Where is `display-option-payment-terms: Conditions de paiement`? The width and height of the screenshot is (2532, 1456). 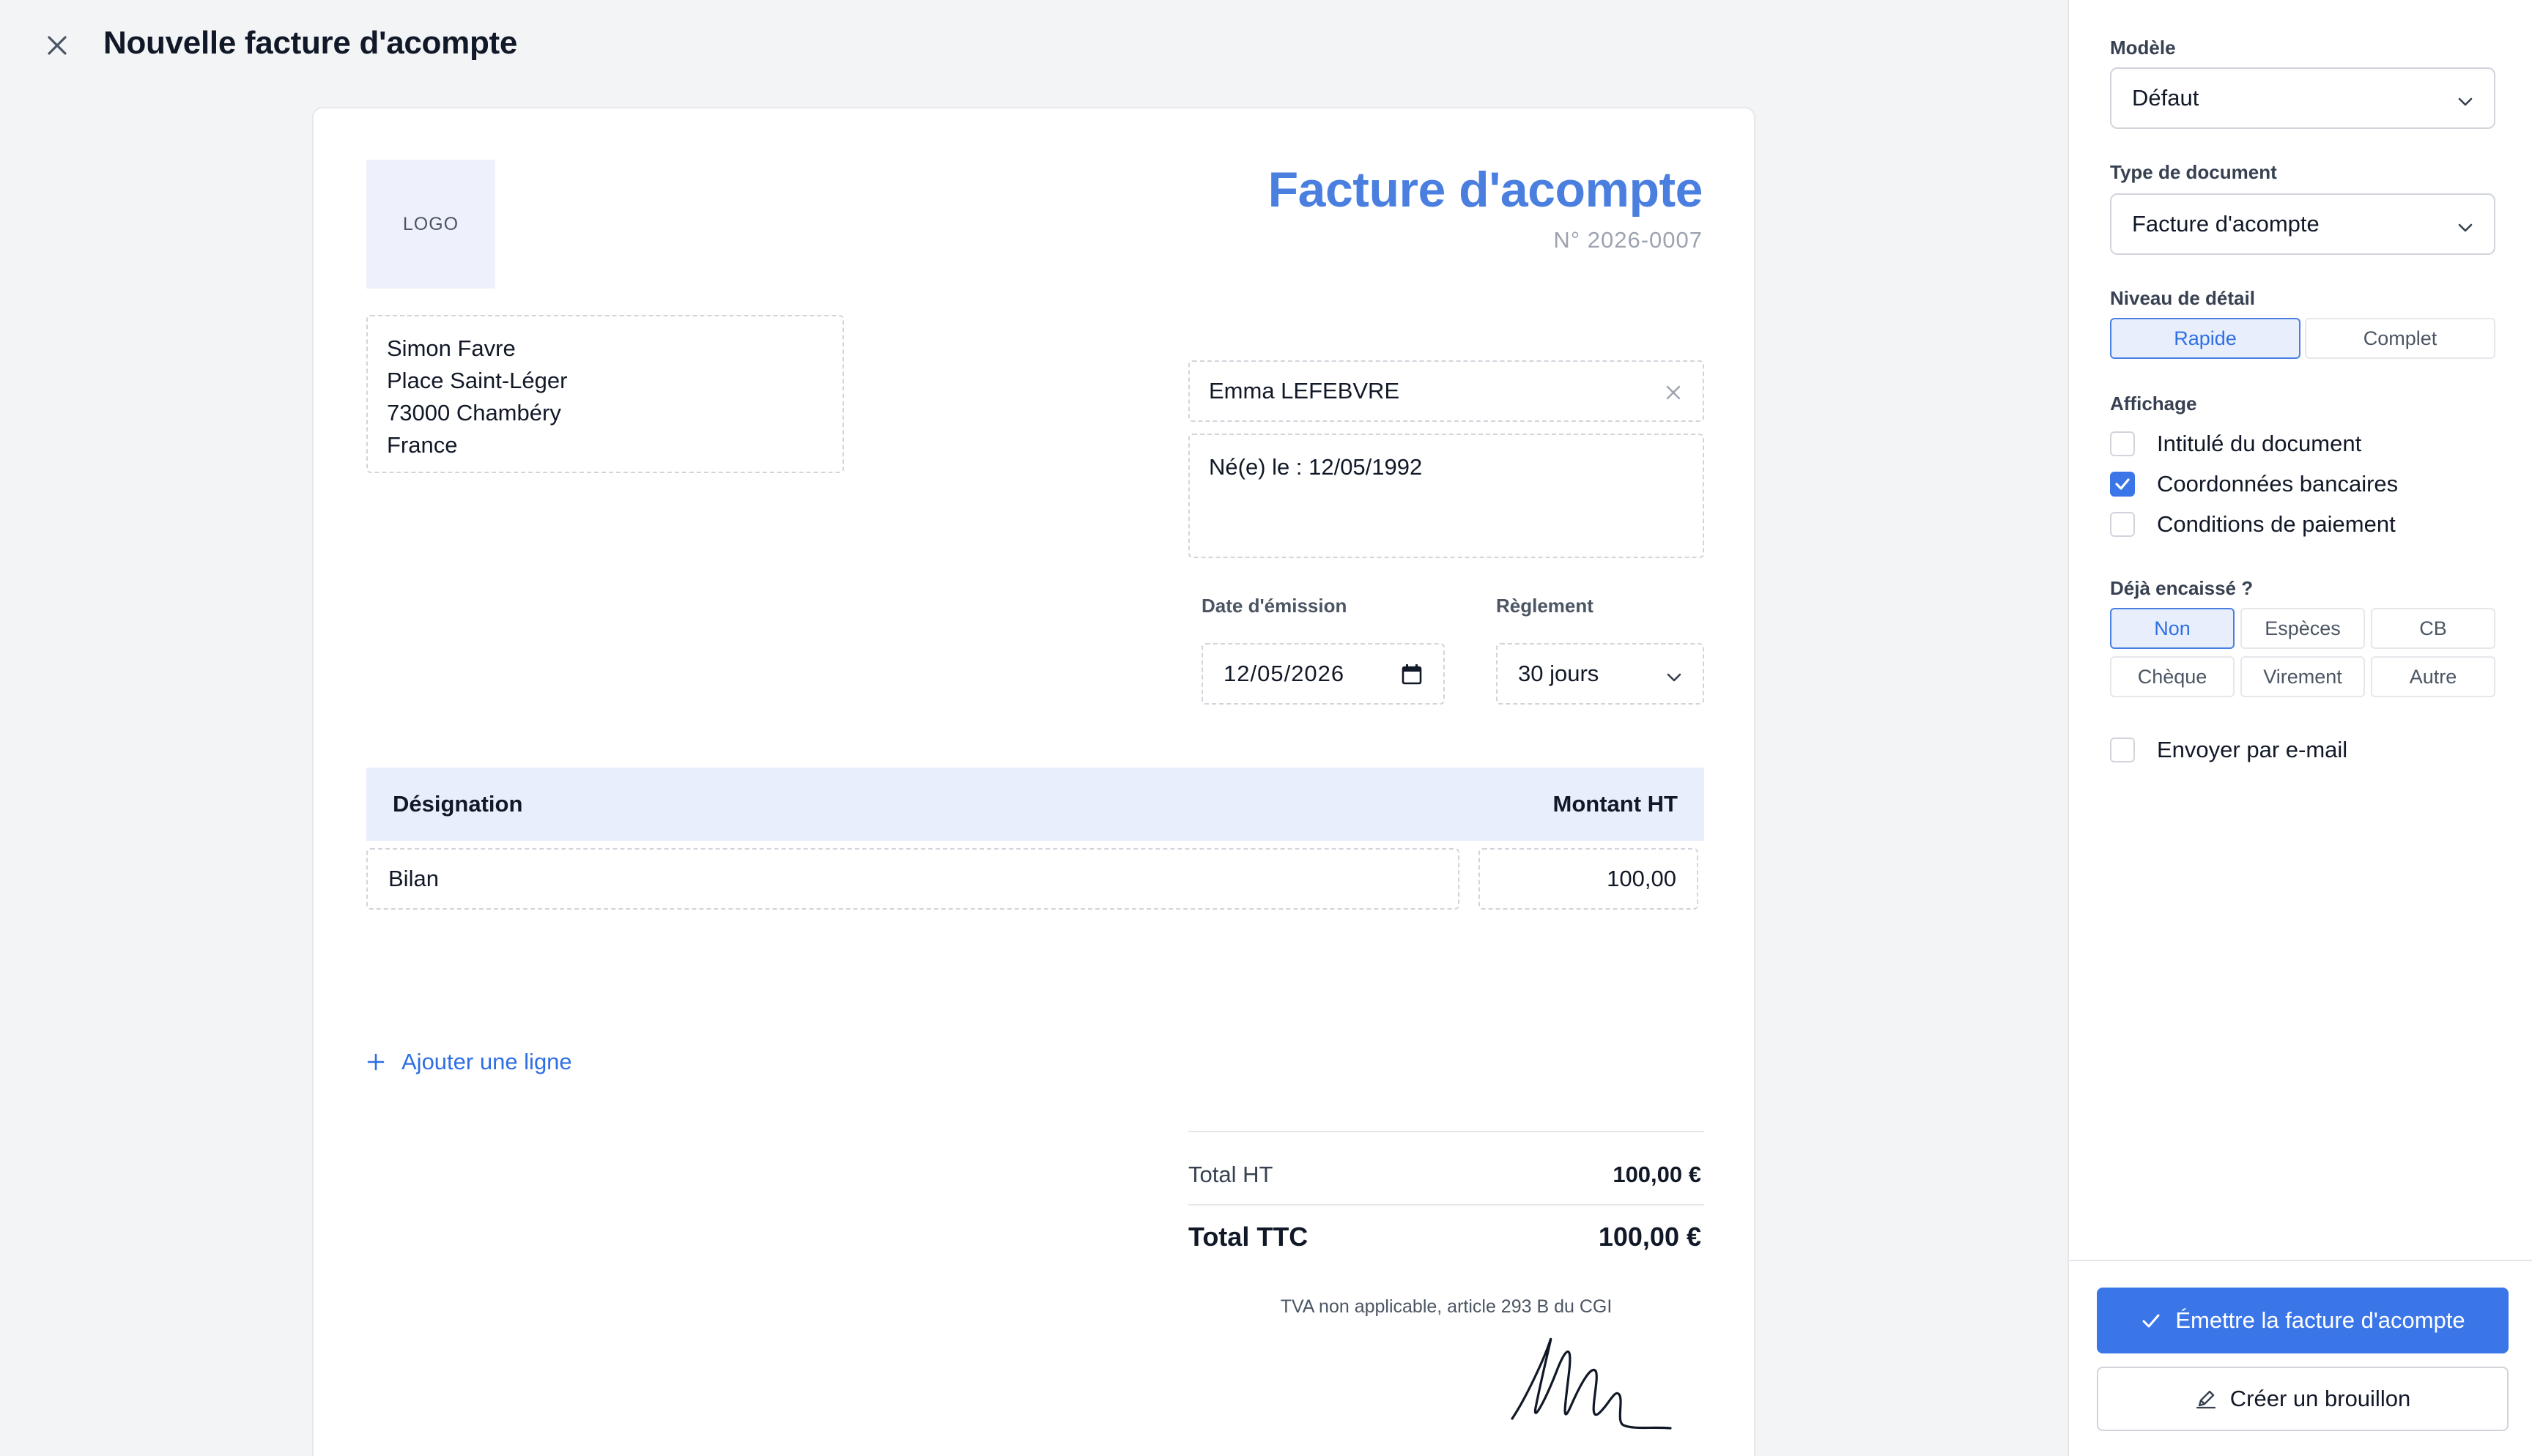 display-option-payment-terms: Conditions de paiement is located at coordinates (2253, 525).